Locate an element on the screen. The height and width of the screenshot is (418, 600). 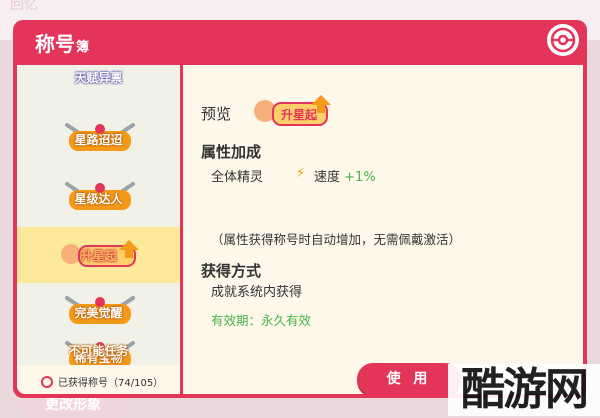
badge-label: 天赋异禀 is located at coordinates (98, 78).